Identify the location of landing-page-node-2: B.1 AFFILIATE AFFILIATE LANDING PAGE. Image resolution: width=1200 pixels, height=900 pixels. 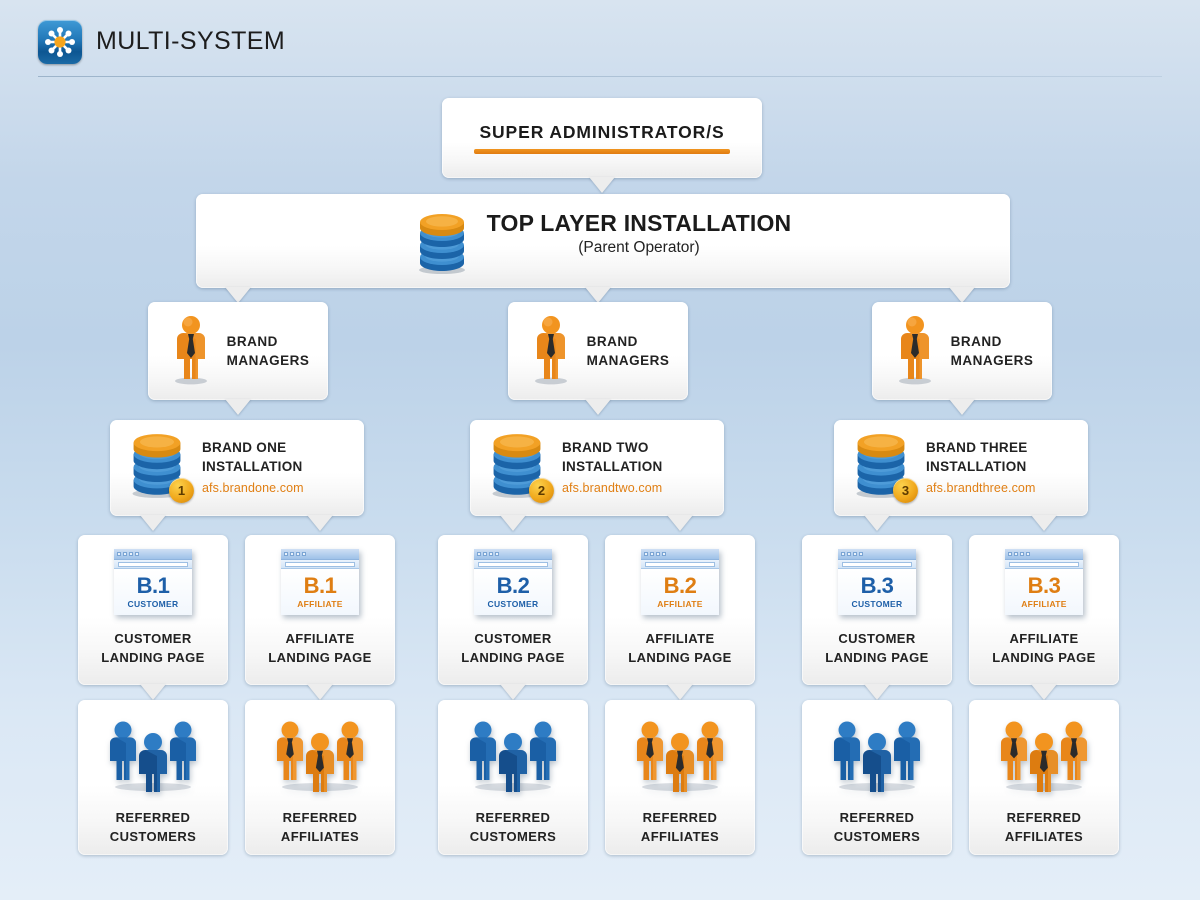
(320, 610).